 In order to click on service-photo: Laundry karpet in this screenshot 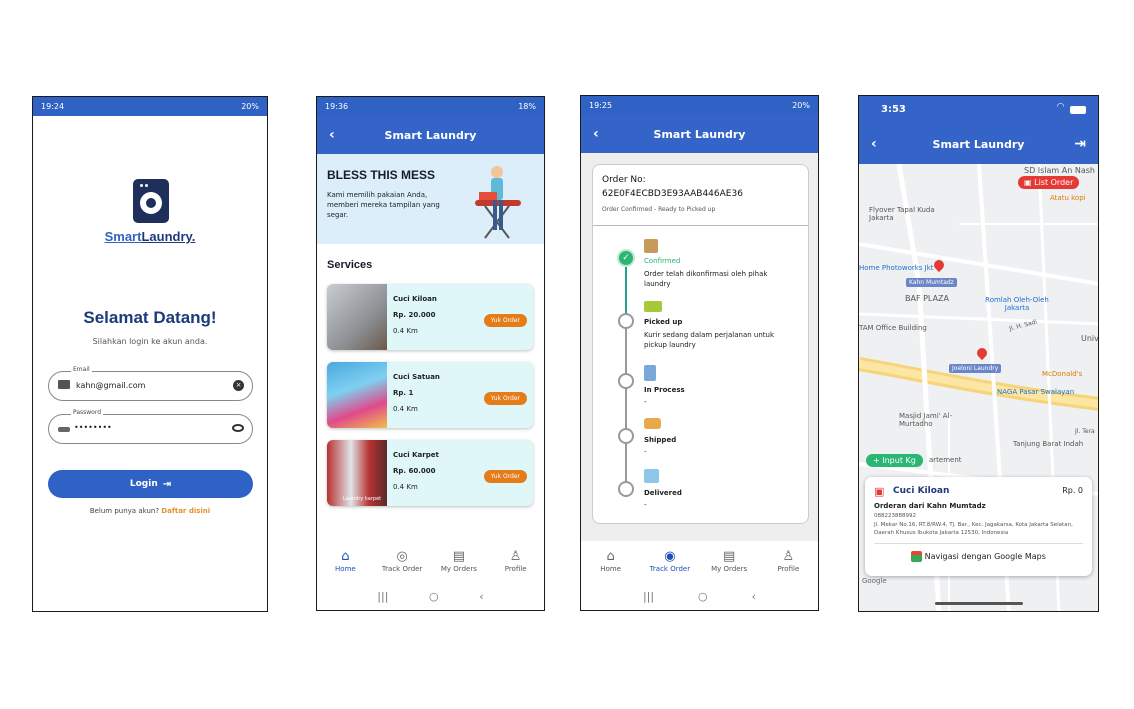, I will do `click(357, 473)`.